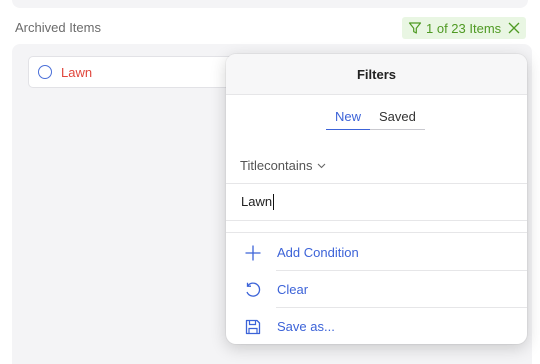 The height and width of the screenshot is (364, 540). What do you see at coordinates (253, 289) in the screenshot?
I see `undo-icon` at bounding box center [253, 289].